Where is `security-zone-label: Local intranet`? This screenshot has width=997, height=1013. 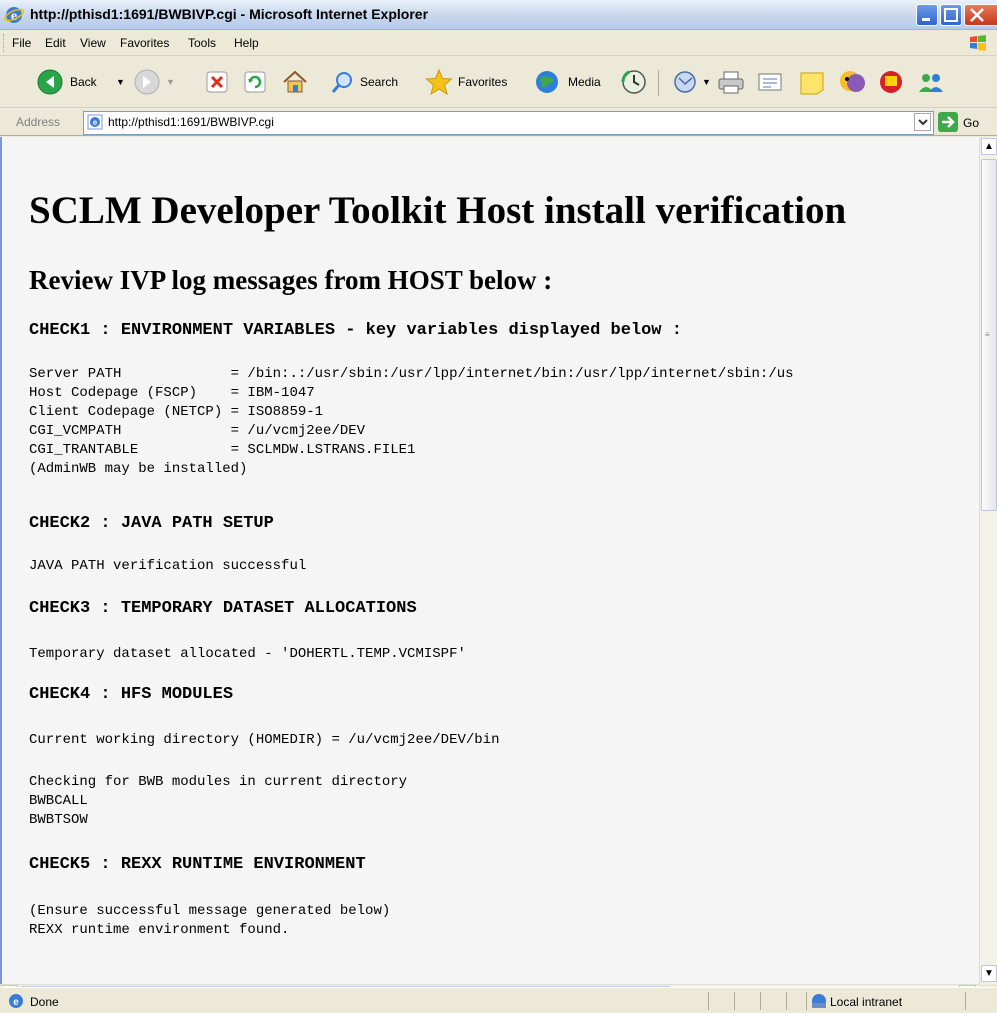 security-zone-label: Local intranet is located at coordinates (866, 1002).